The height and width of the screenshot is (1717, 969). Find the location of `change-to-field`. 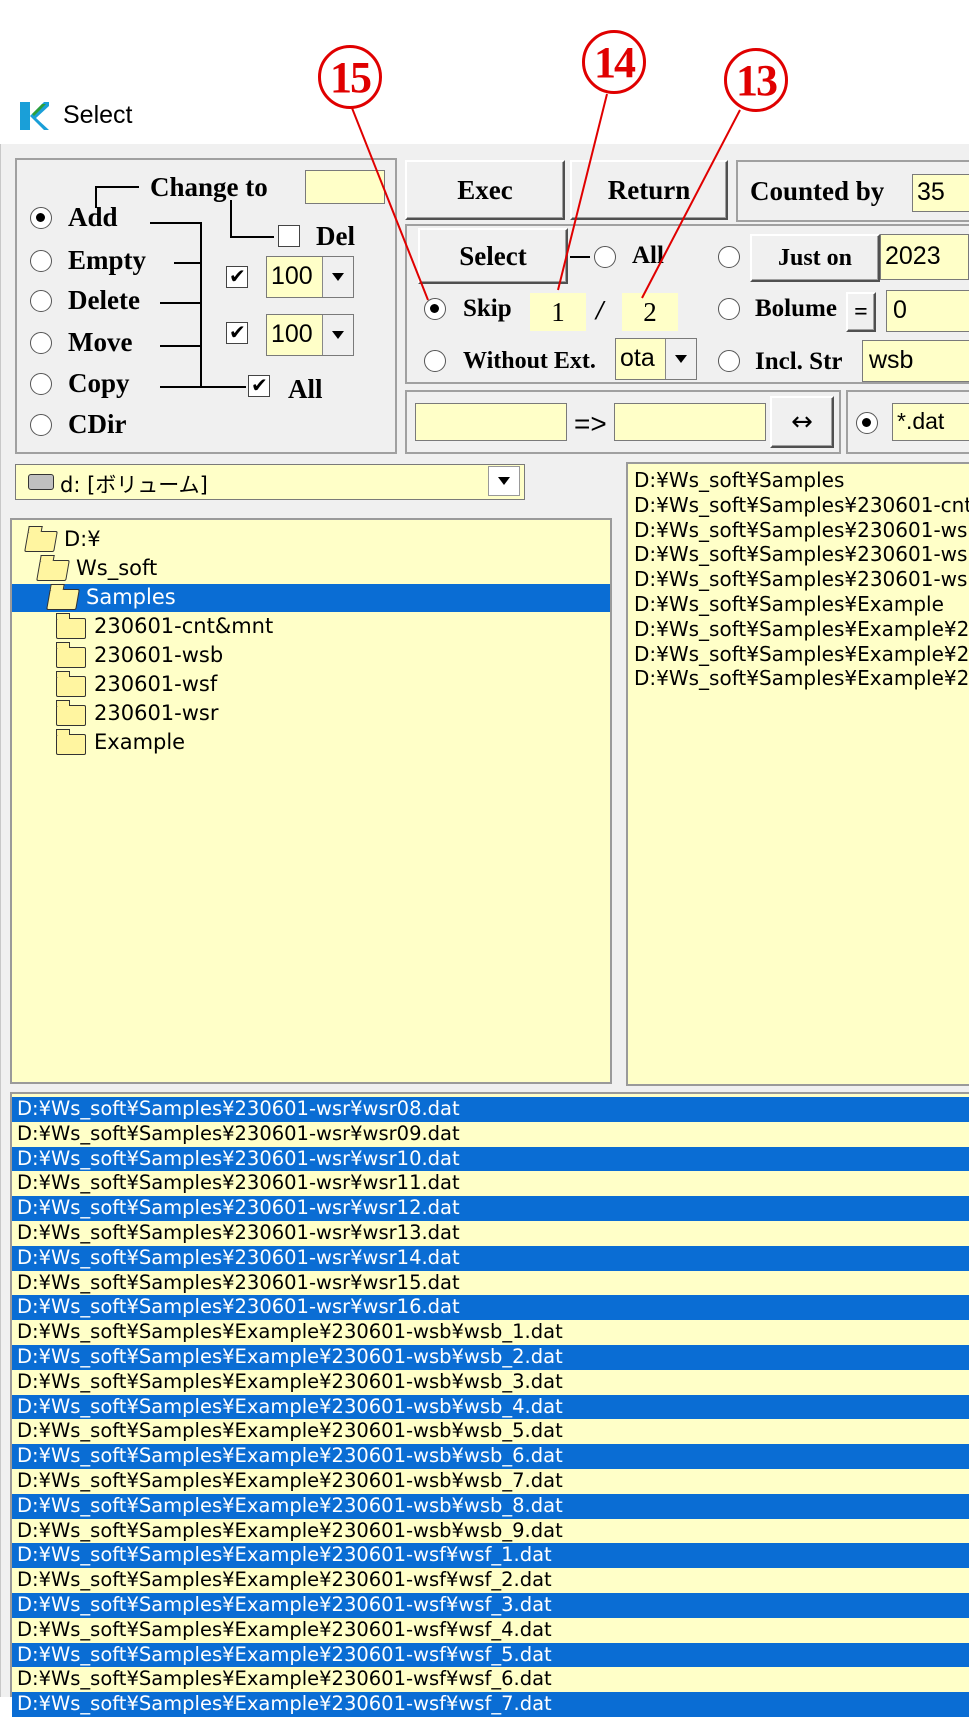

change-to-field is located at coordinates (345, 187).